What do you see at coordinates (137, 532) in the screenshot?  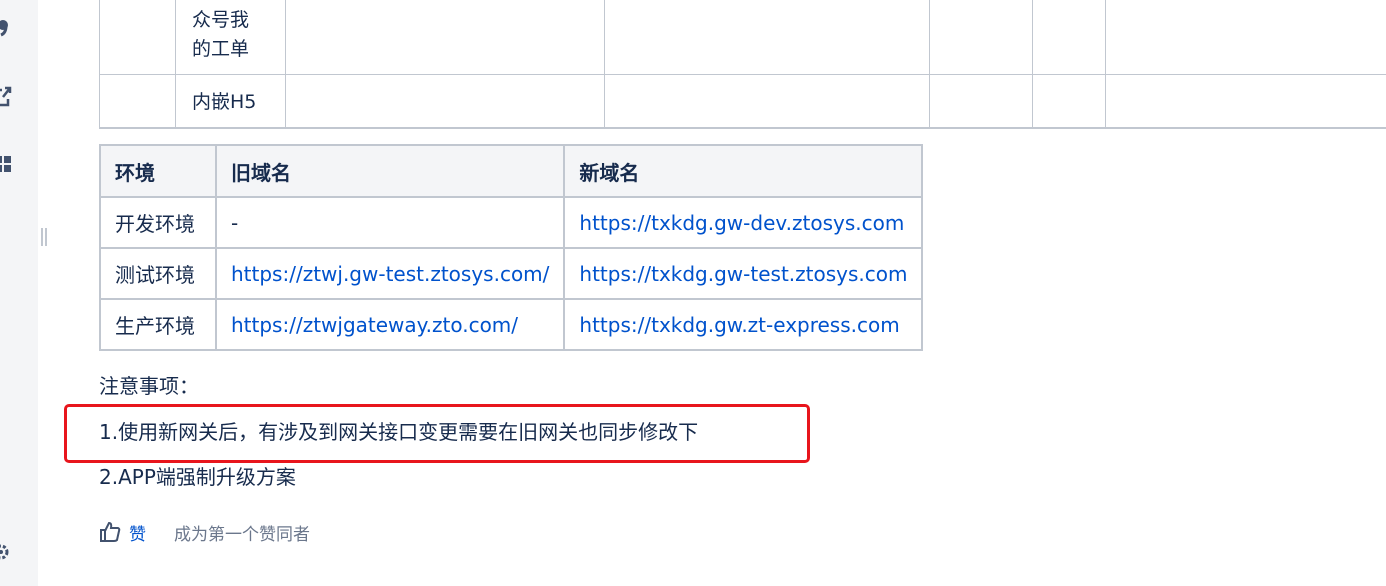 I see `like-button: 赞` at bounding box center [137, 532].